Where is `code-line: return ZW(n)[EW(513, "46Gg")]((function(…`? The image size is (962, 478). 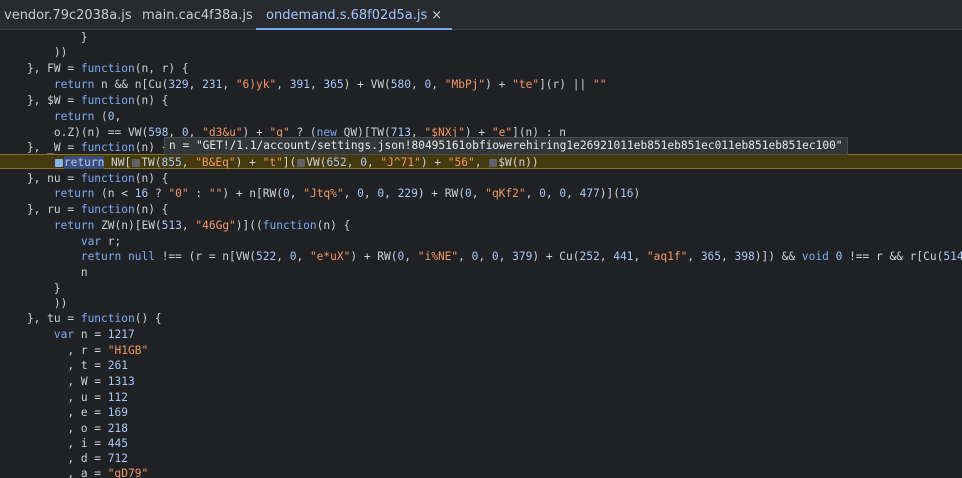
code-line: return ZW(n)[EW(513, "46Gg")]((function(… is located at coordinates (202, 225).